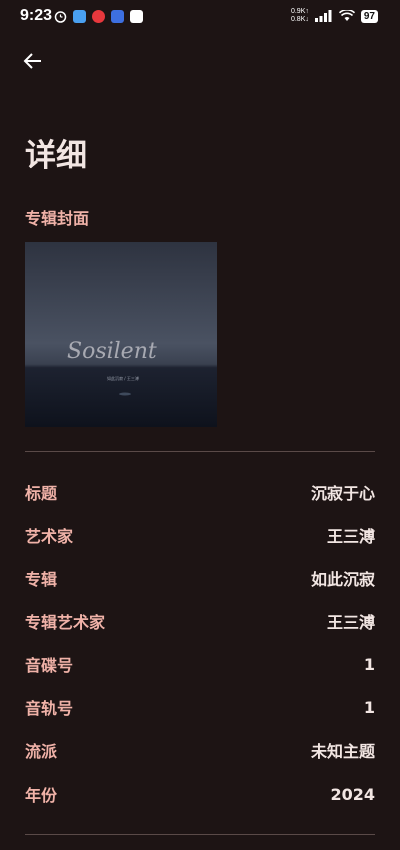 This screenshot has height=850, width=400. Describe the element at coordinates (200, 794) in the screenshot. I see `detail-row-year: 年份 2024` at that location.